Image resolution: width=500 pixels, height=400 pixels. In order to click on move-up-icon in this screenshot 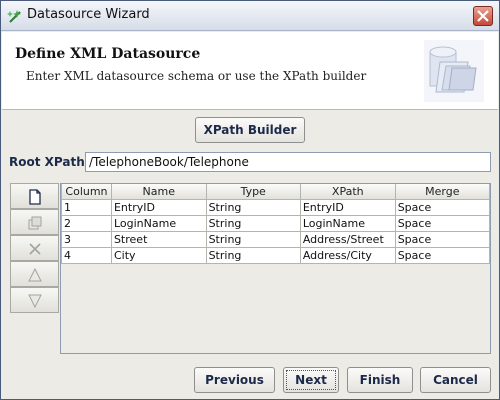, I will do `click(35, 274)`.